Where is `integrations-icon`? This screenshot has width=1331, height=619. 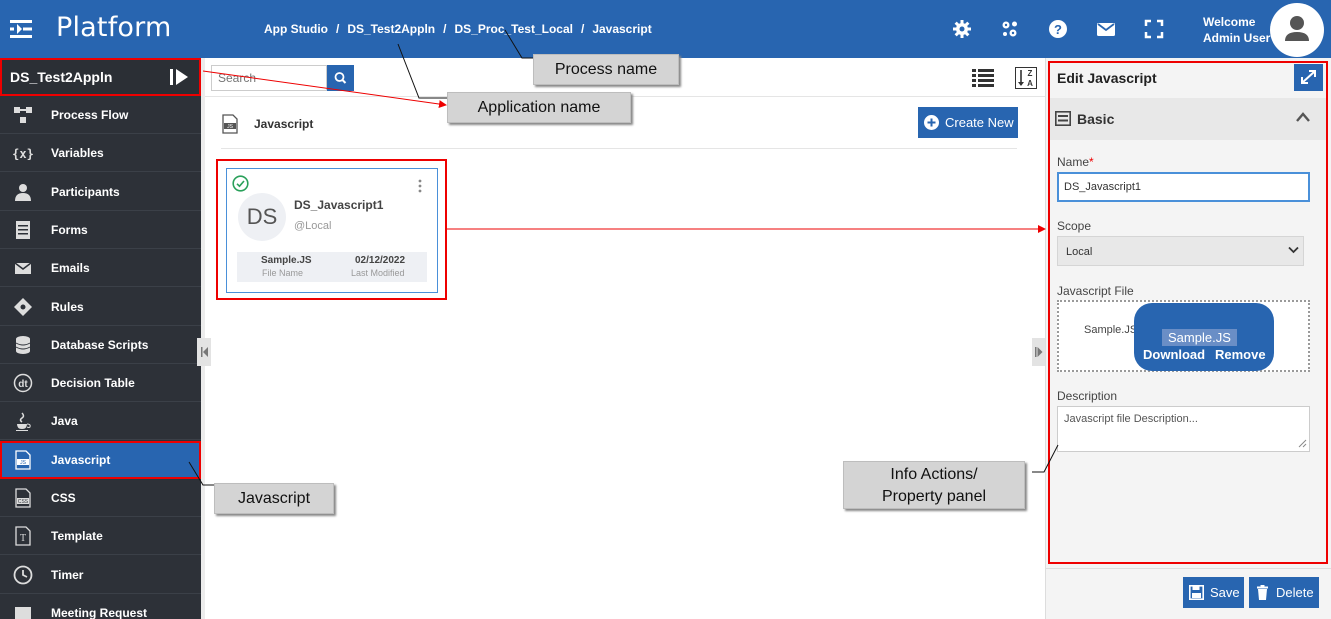 integrations-icon is located at coordinates (1010, 29).